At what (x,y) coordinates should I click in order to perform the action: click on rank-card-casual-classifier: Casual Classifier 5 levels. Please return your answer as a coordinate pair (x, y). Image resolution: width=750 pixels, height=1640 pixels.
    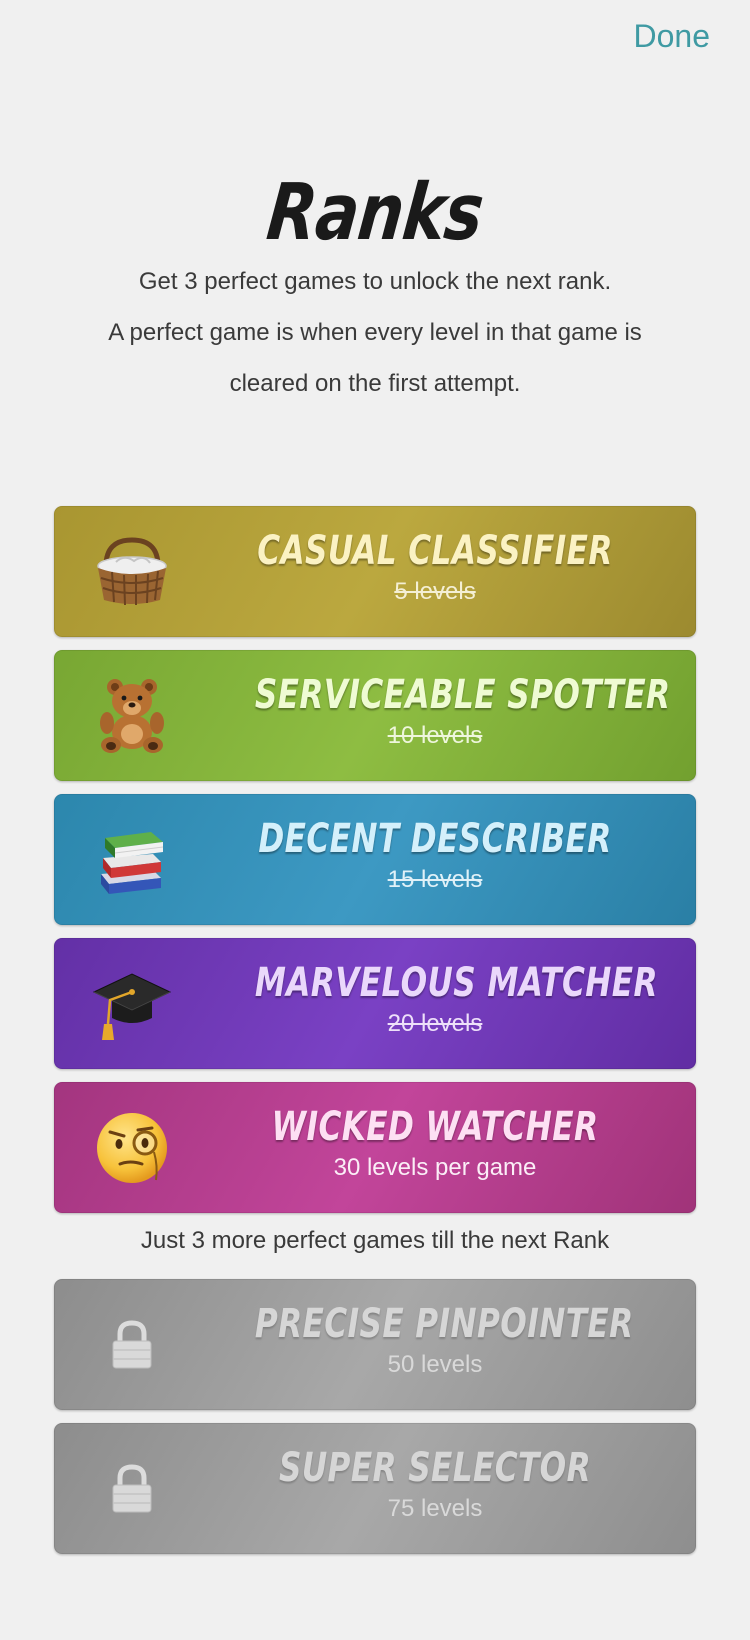
    Looking at the image, I should click on (375, 571).